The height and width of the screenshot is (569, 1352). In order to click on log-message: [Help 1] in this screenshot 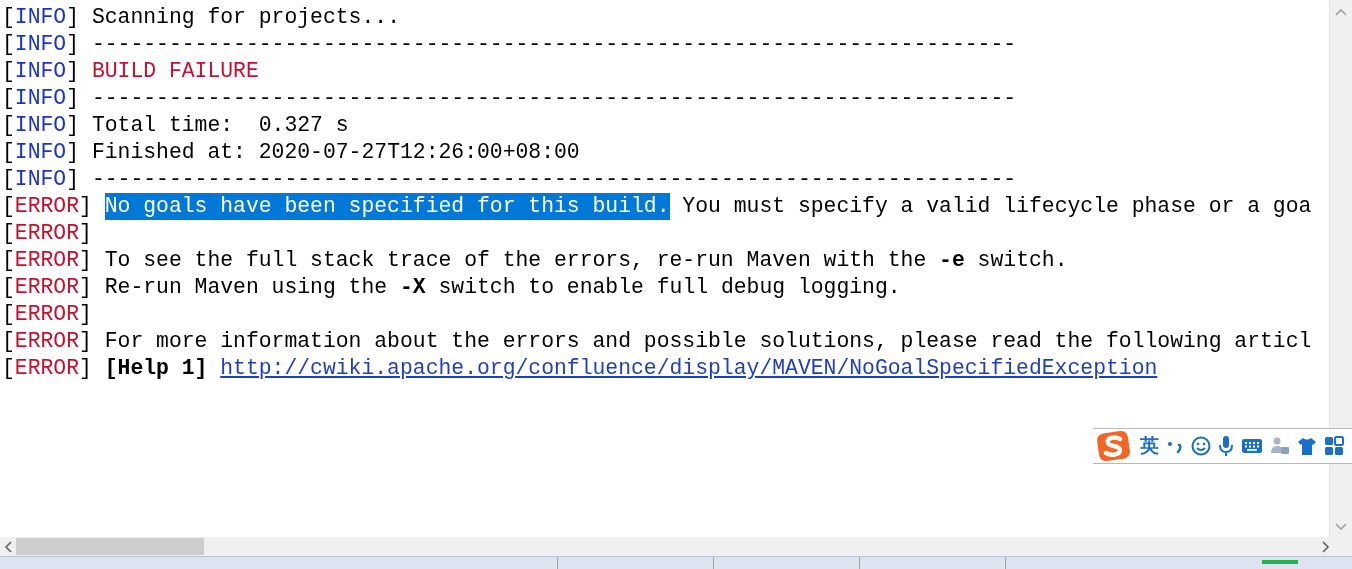, I will do `click(156, 368)`.